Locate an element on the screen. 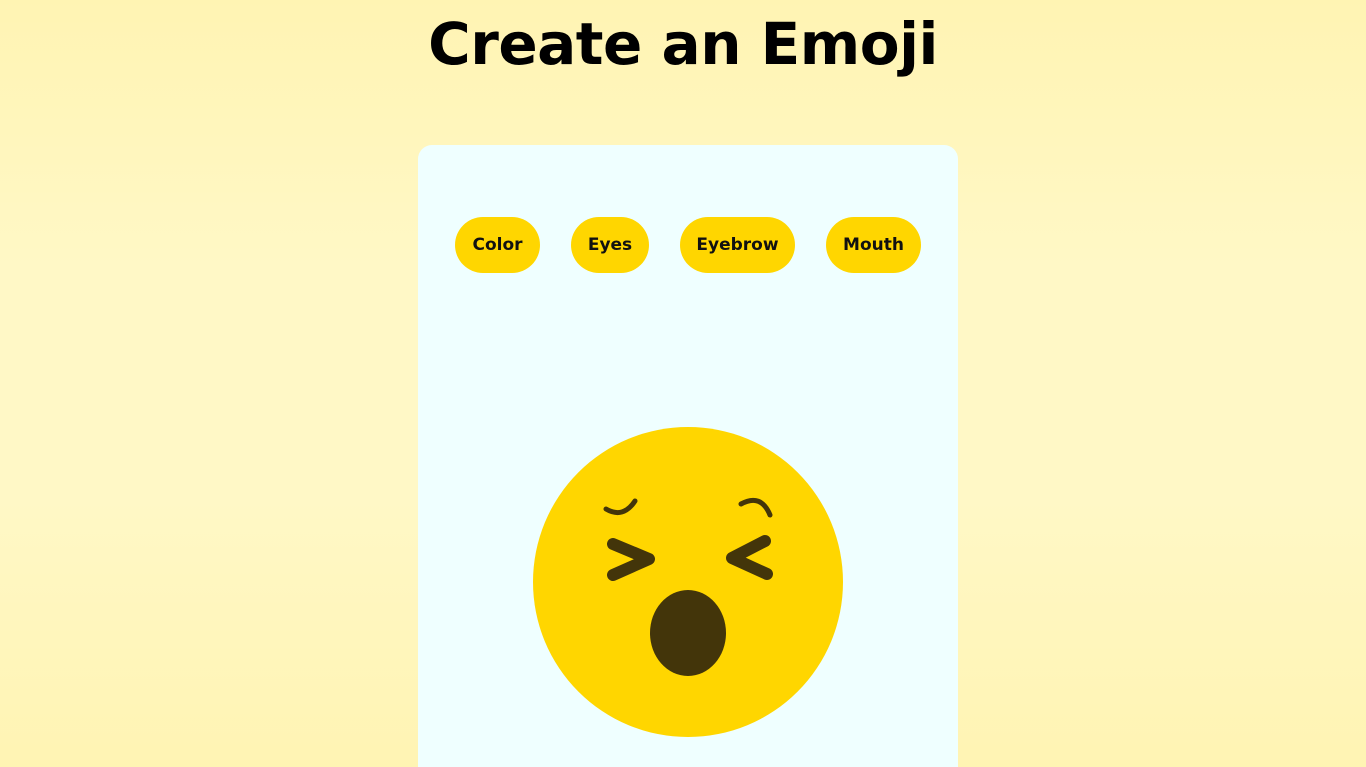 This screenshot has height=767, width=1366. emoji-face is located at coordinates (688, 582).